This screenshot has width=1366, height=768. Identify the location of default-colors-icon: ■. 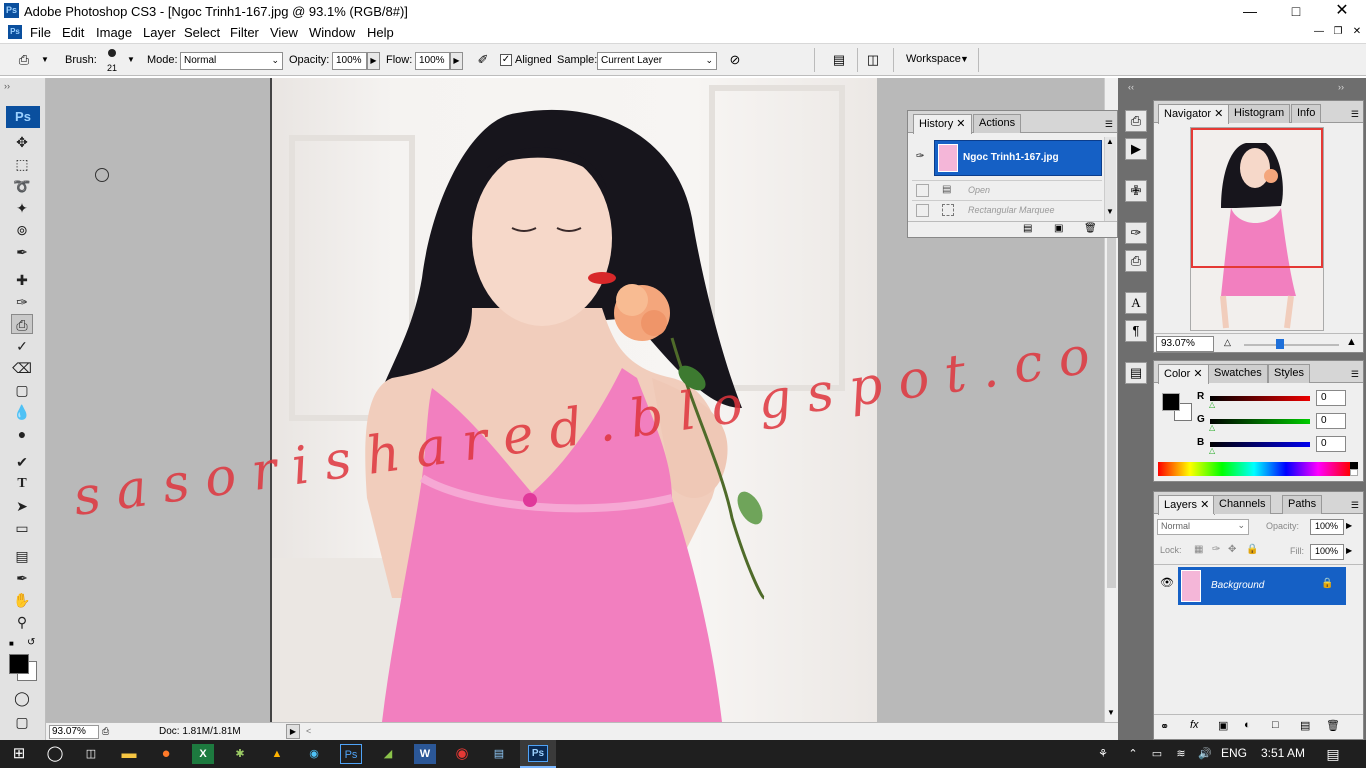
(11, 643).